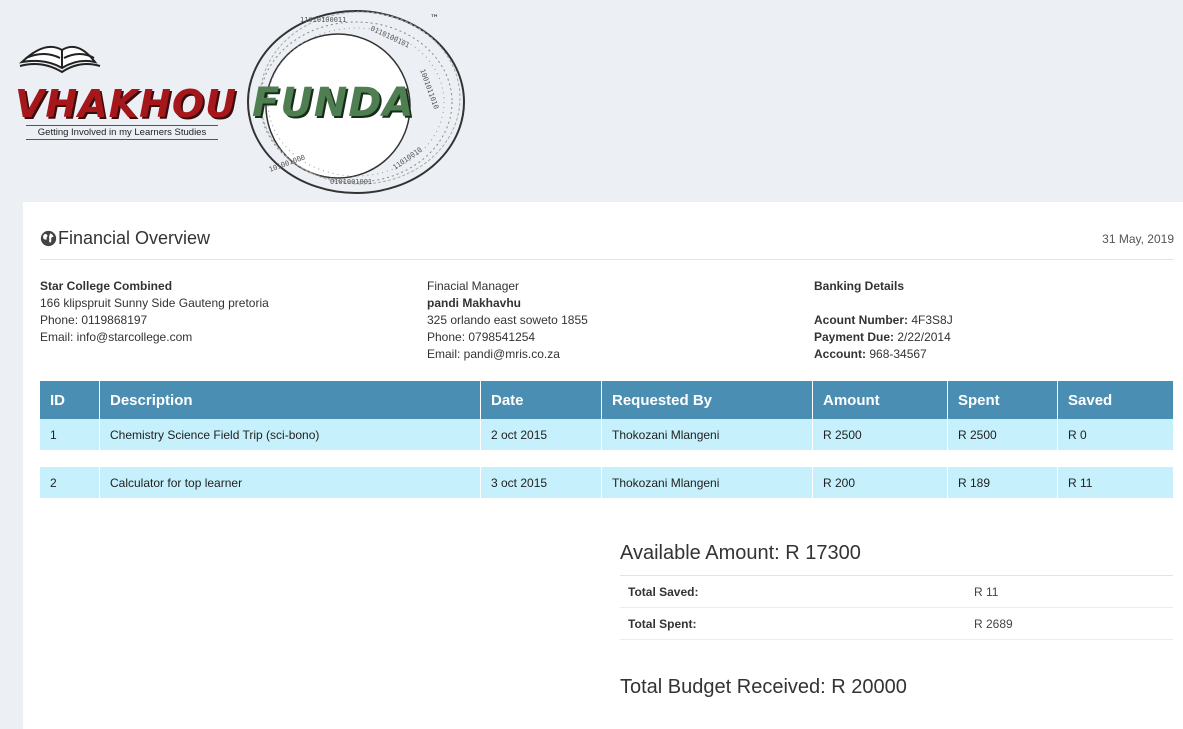  I want to click on svg-text: 11010100011, so click(323, 20).